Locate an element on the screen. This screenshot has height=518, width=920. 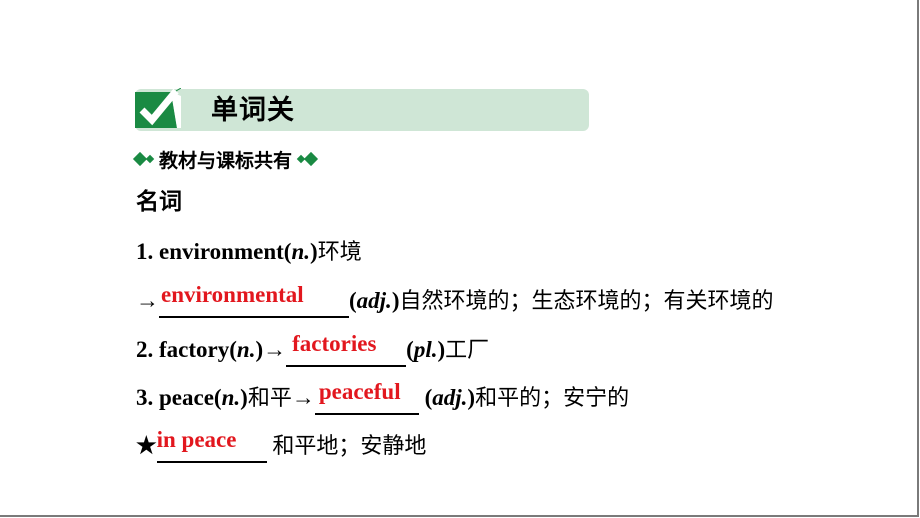
category-label: 名词 is located at coordinates (159, 202).